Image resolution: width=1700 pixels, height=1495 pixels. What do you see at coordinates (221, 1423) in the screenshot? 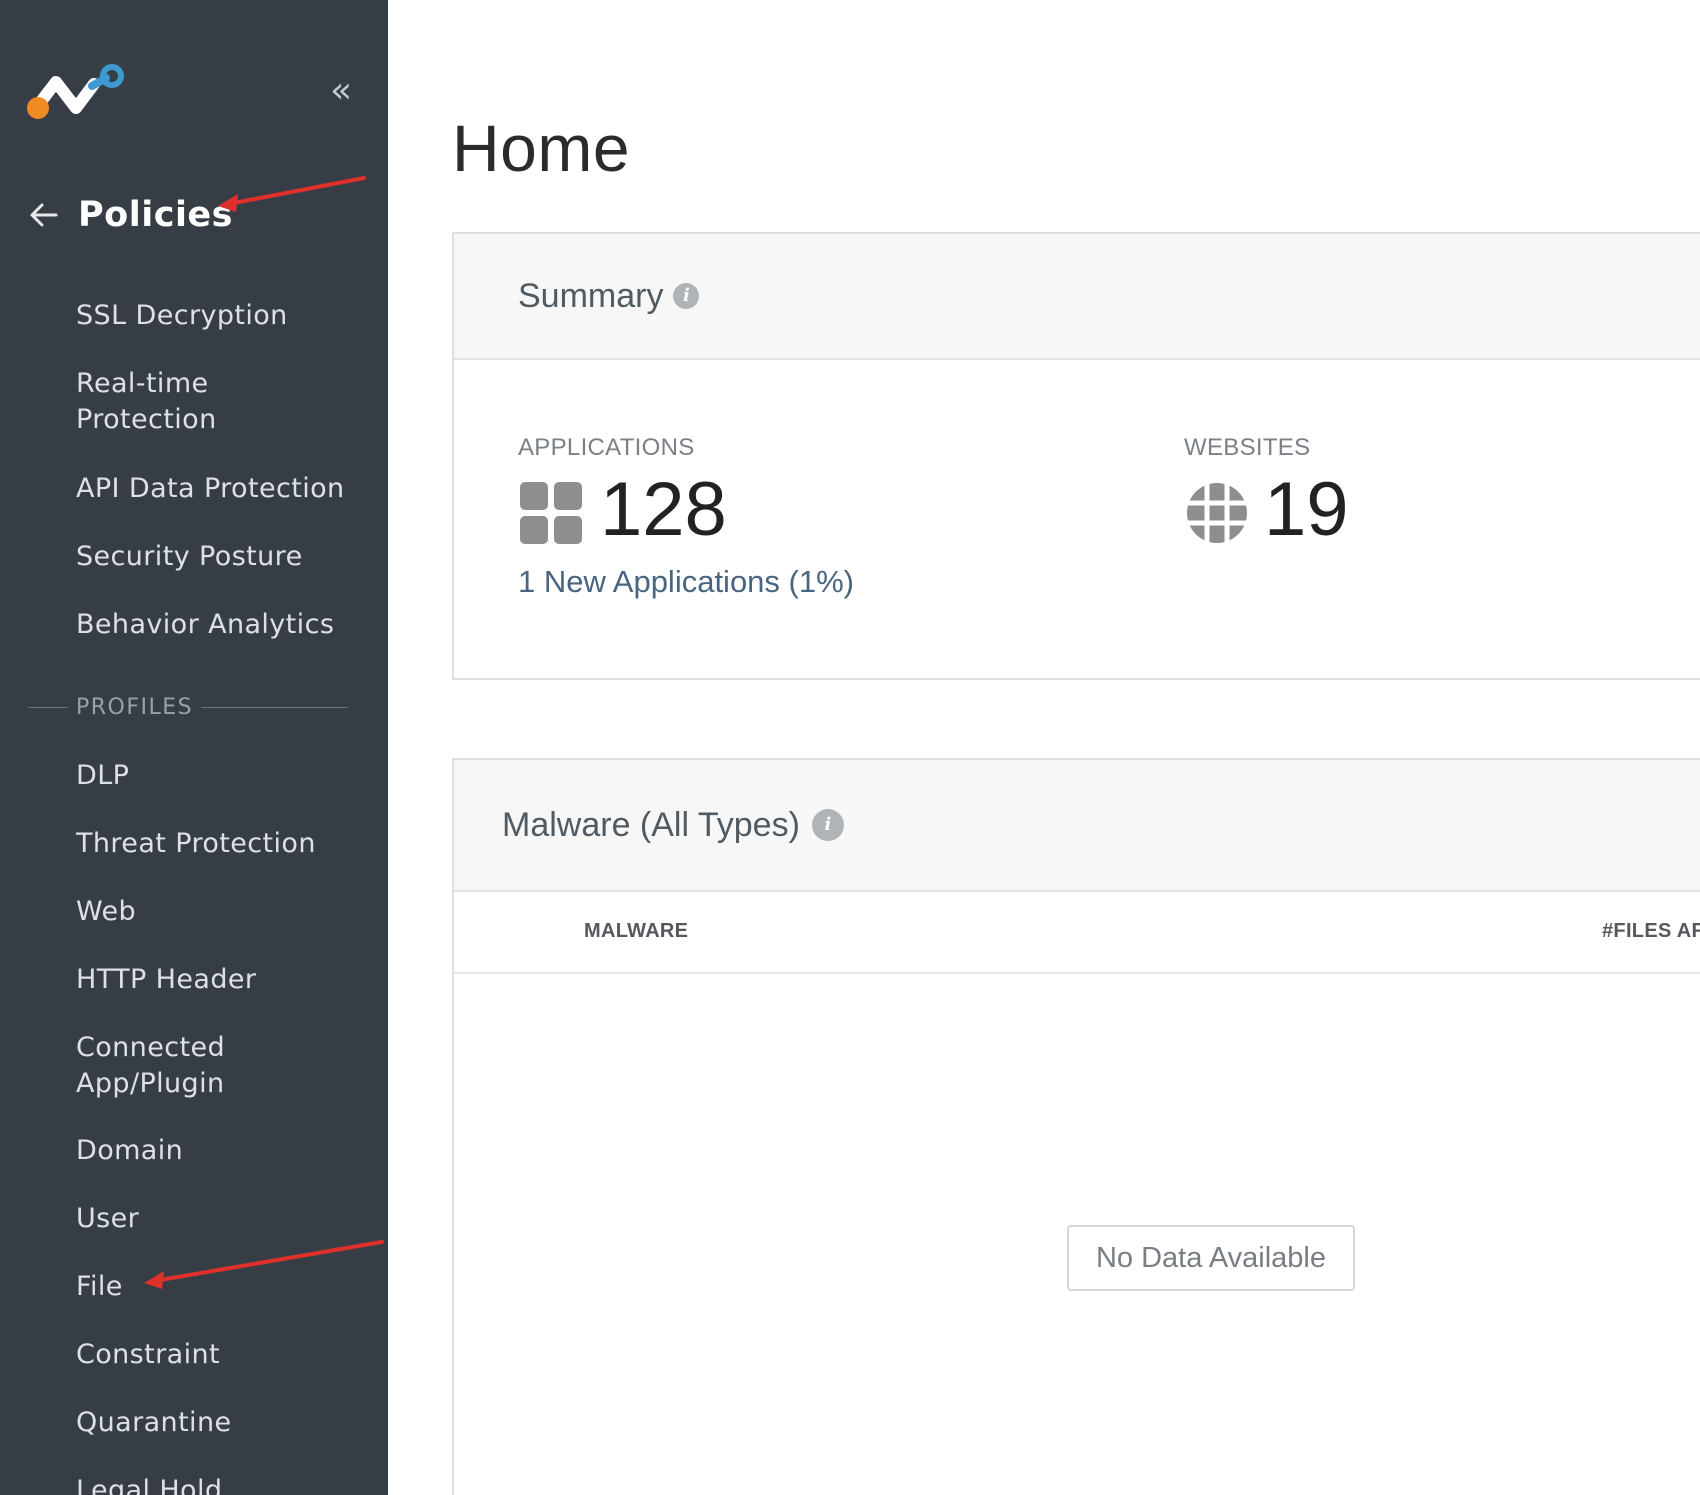
I see `sidebar-item-quarantine: Quarantine` at bounding box center [221, 1423].